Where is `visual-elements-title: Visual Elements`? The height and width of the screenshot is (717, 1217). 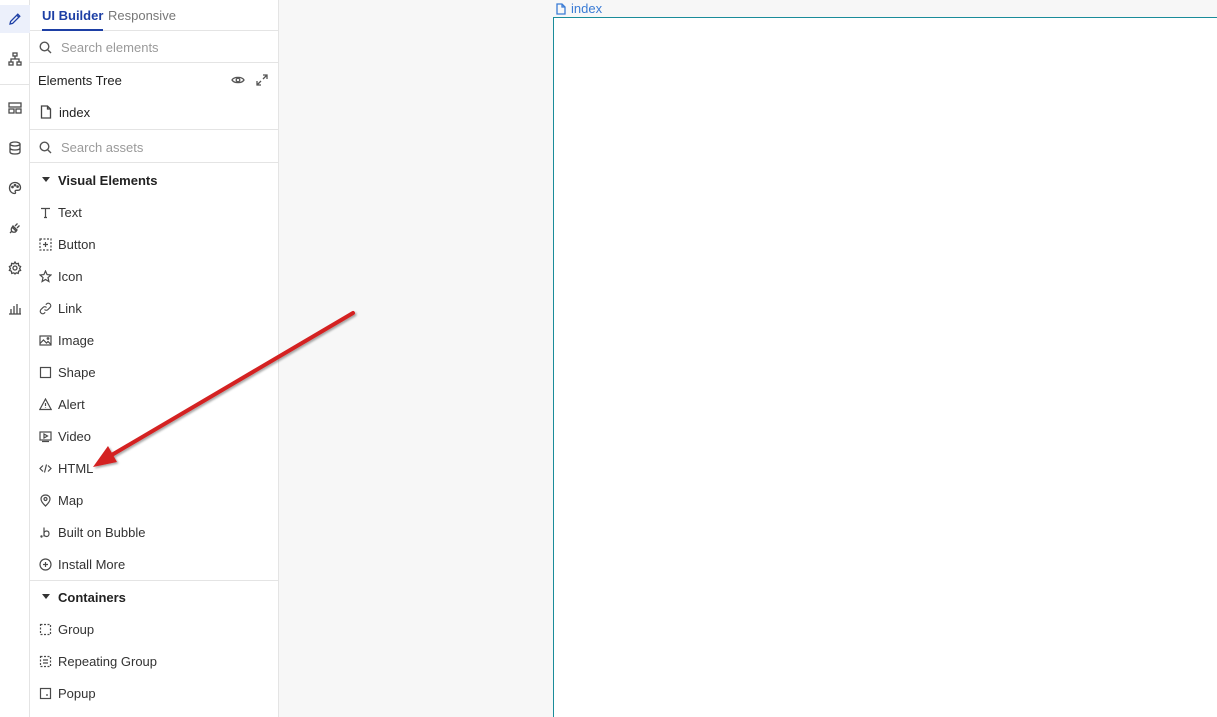
visual-elements-title: Visual Elements is located at coordinates (108, 180).